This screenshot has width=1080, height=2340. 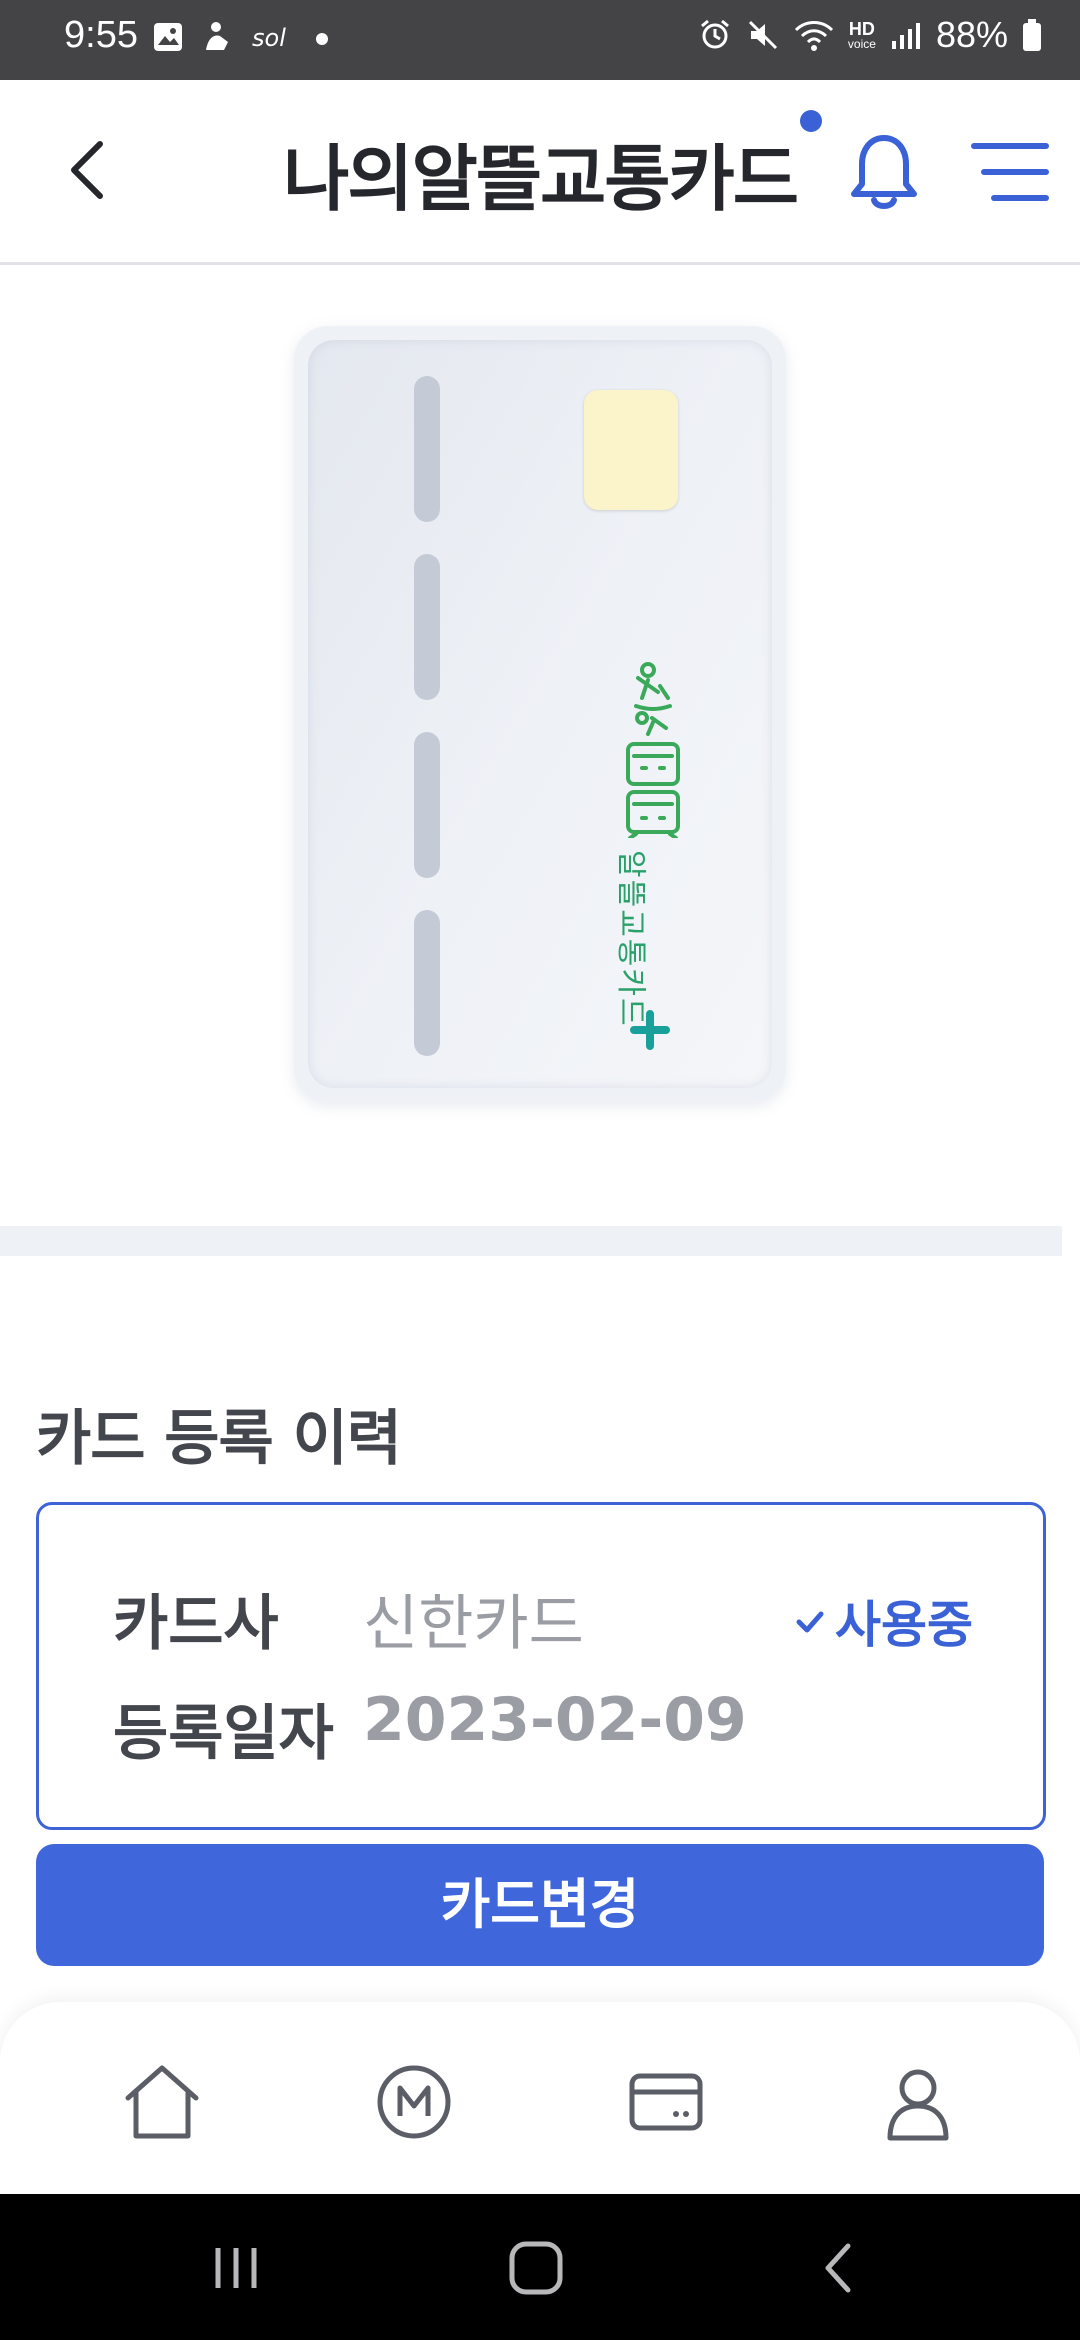 I want to click on card-icon, so click(x=666, y=2102).